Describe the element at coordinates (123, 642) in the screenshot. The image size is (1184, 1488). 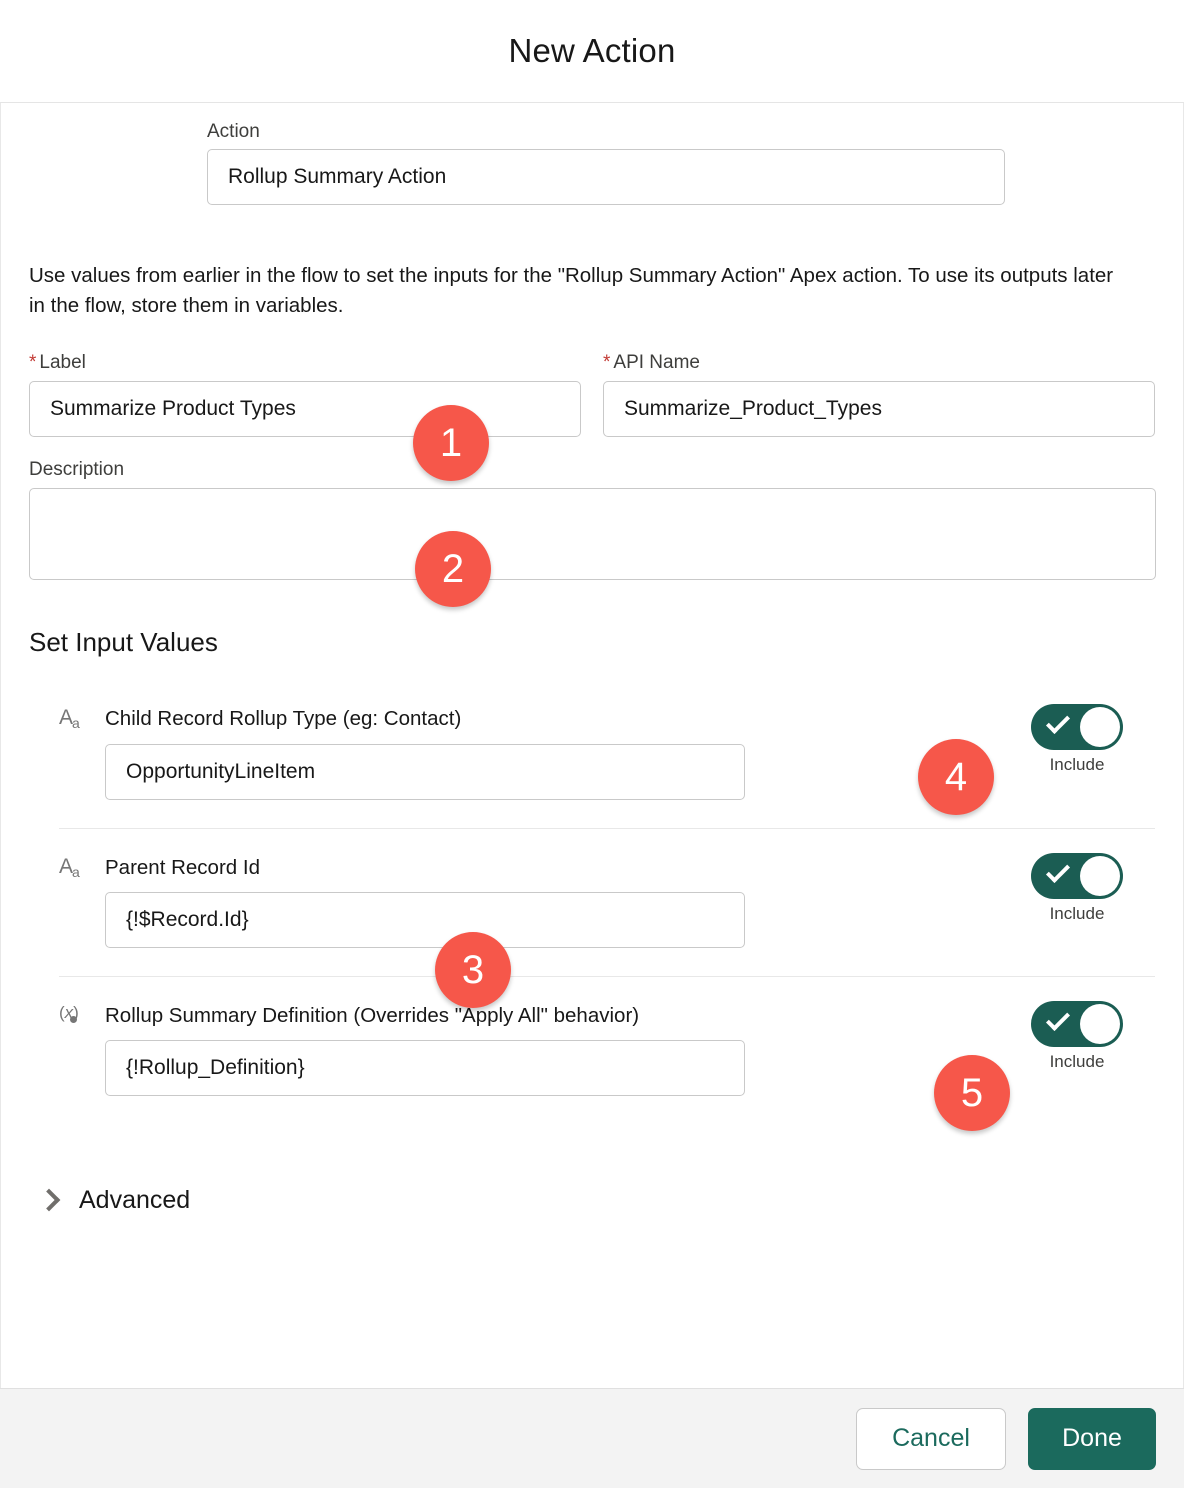
I see `set-input-values-title: Set Input Values` at that location.